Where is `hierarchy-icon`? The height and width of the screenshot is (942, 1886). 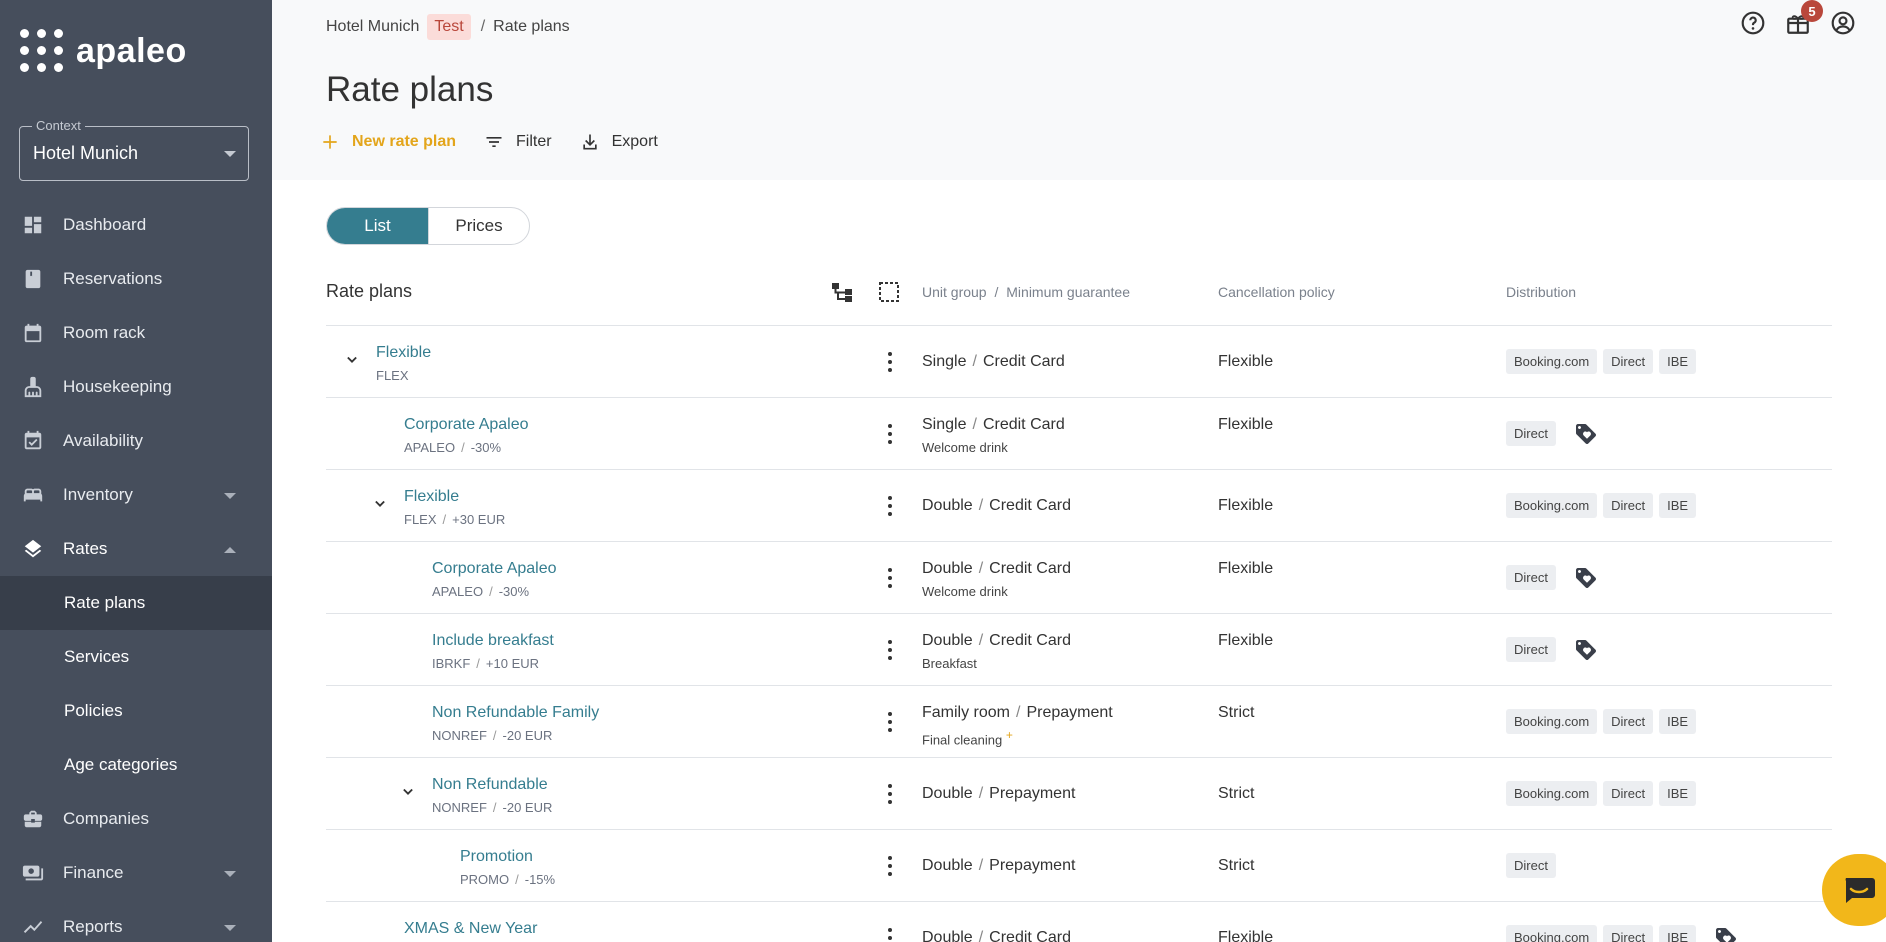
hierarchy-icon is located at coordinates (842, 292).